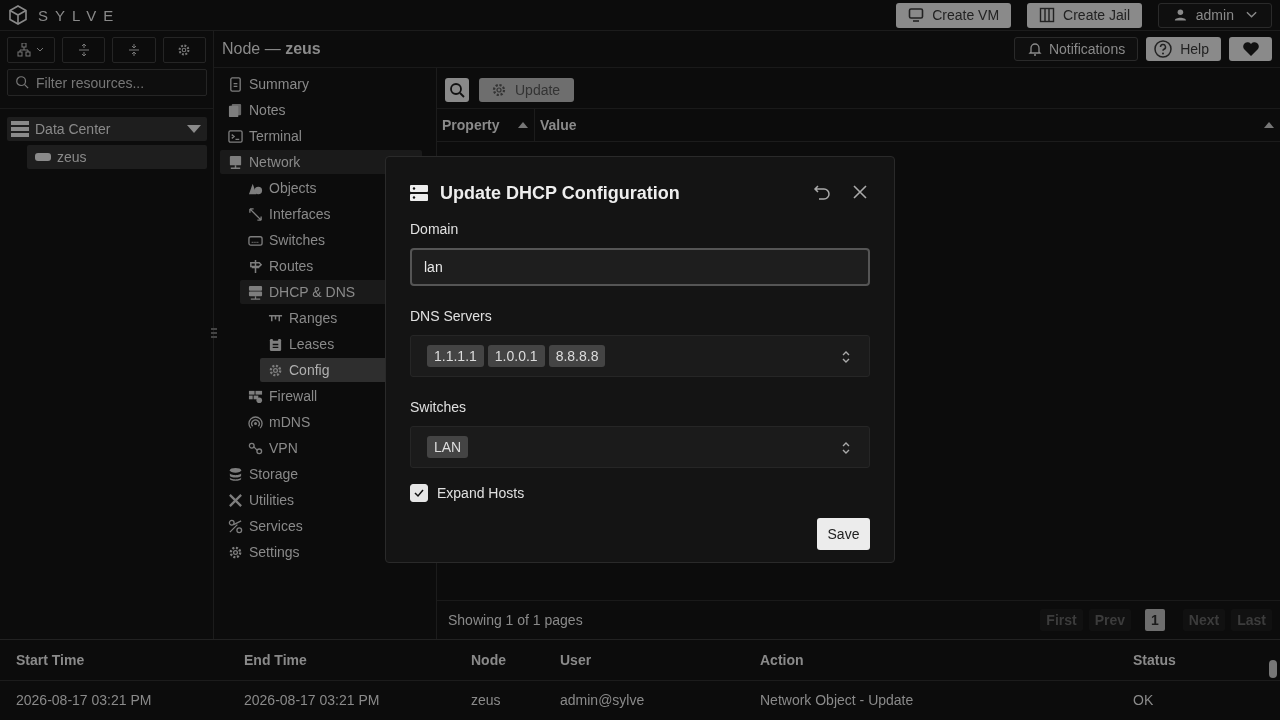  Describe the element at coordinates (560, 193) in the screenshot. I see `dialog-title: Update DHCP Configuration` at that location.